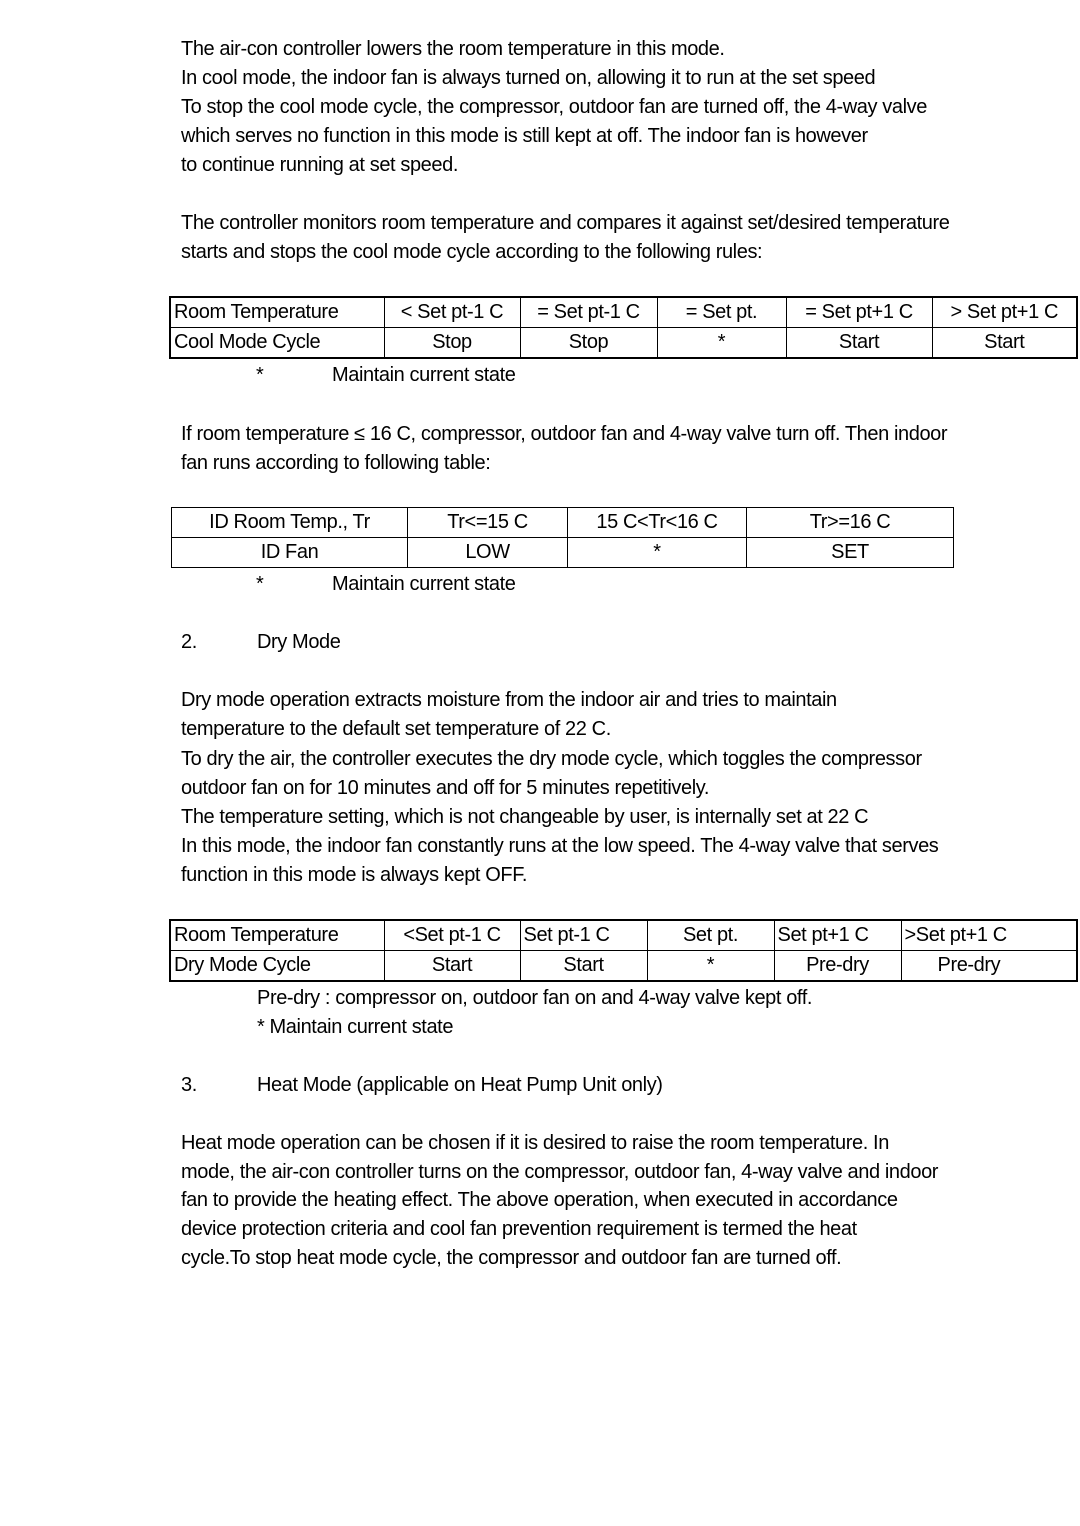 Image resolution: width=1080 pixels, height=1526 pixels. Describe the element at coordinates (657, 522) in the screenshot. I see `table-cell: 15 C<Tr<16 C` at that location.